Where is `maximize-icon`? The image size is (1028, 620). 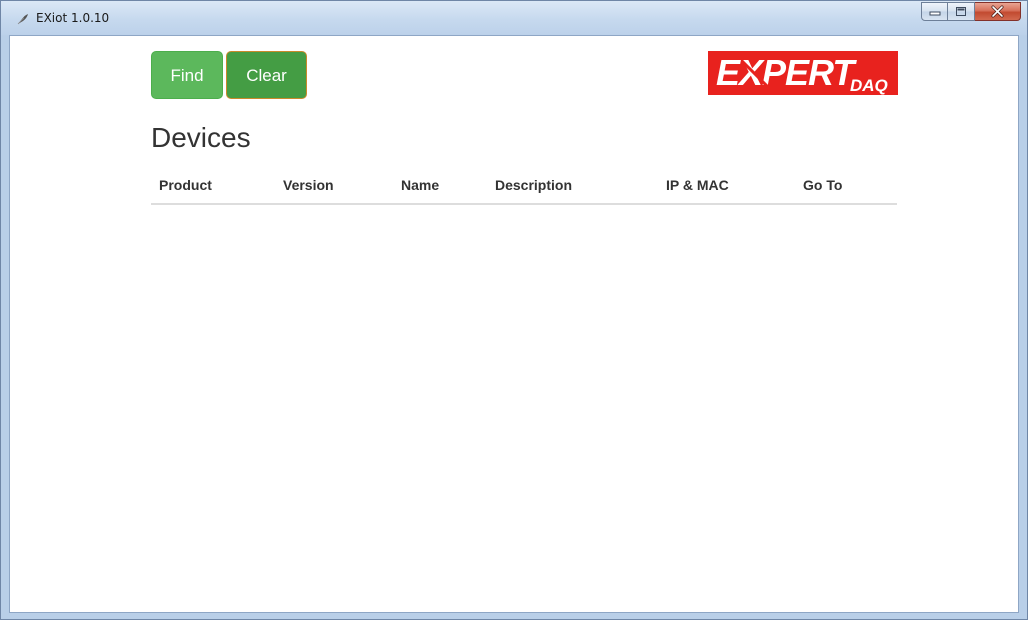
maximize-icon is located at coordinates (961, 11).